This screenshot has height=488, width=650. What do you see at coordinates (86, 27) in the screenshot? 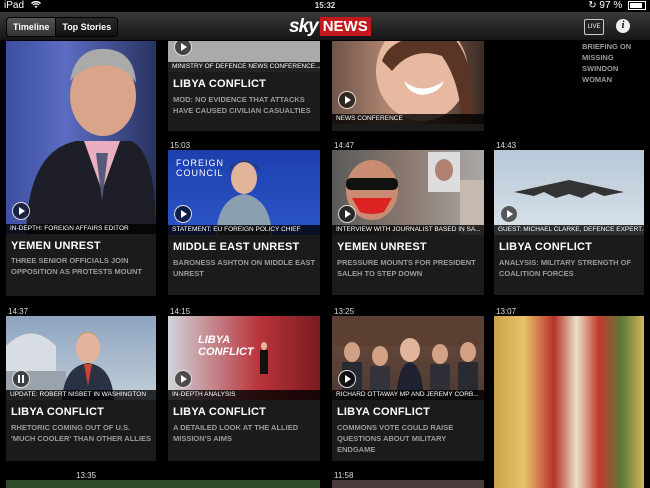
I see `tab-top-stories: Top Stories` at bounding box center [86, 27].